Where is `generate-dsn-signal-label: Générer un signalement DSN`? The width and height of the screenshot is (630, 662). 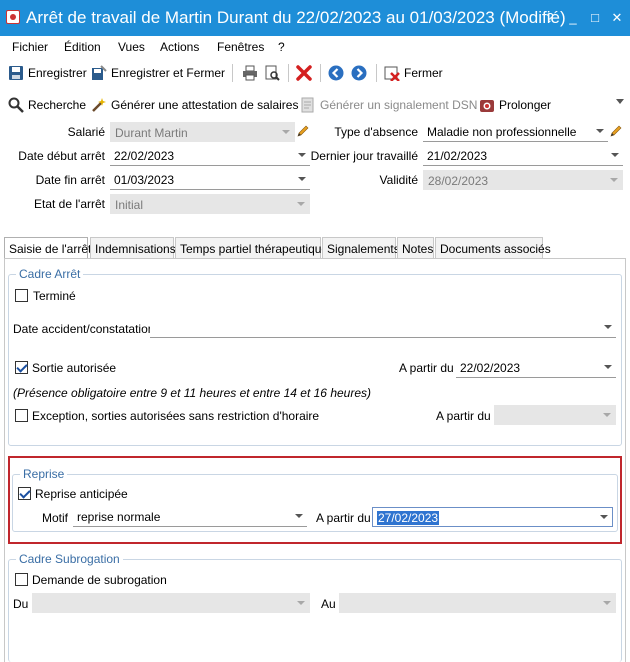
generate-dsn-signal-label: Générer un signalement DSN is located at coordinates (399, 105).